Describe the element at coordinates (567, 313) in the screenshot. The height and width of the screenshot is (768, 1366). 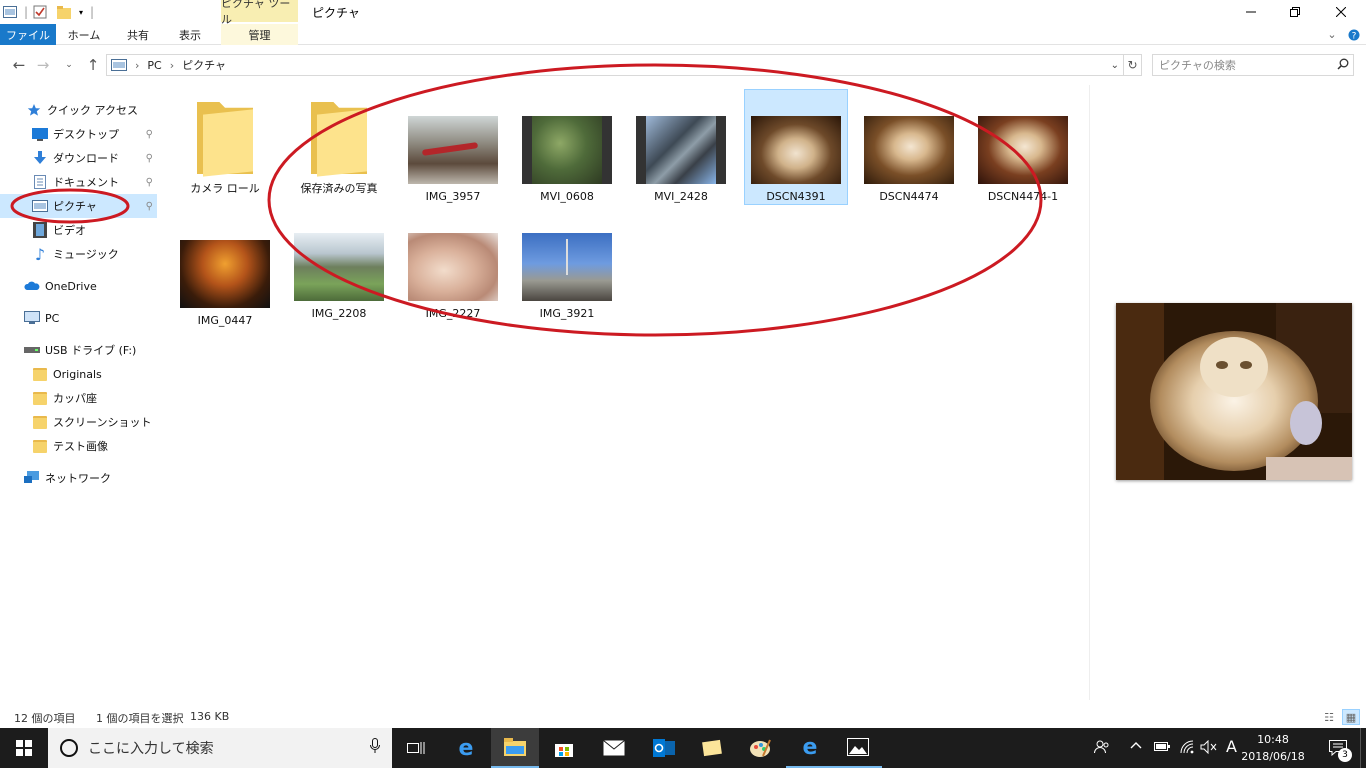
I see `file-name: IMG_3921` at that location.